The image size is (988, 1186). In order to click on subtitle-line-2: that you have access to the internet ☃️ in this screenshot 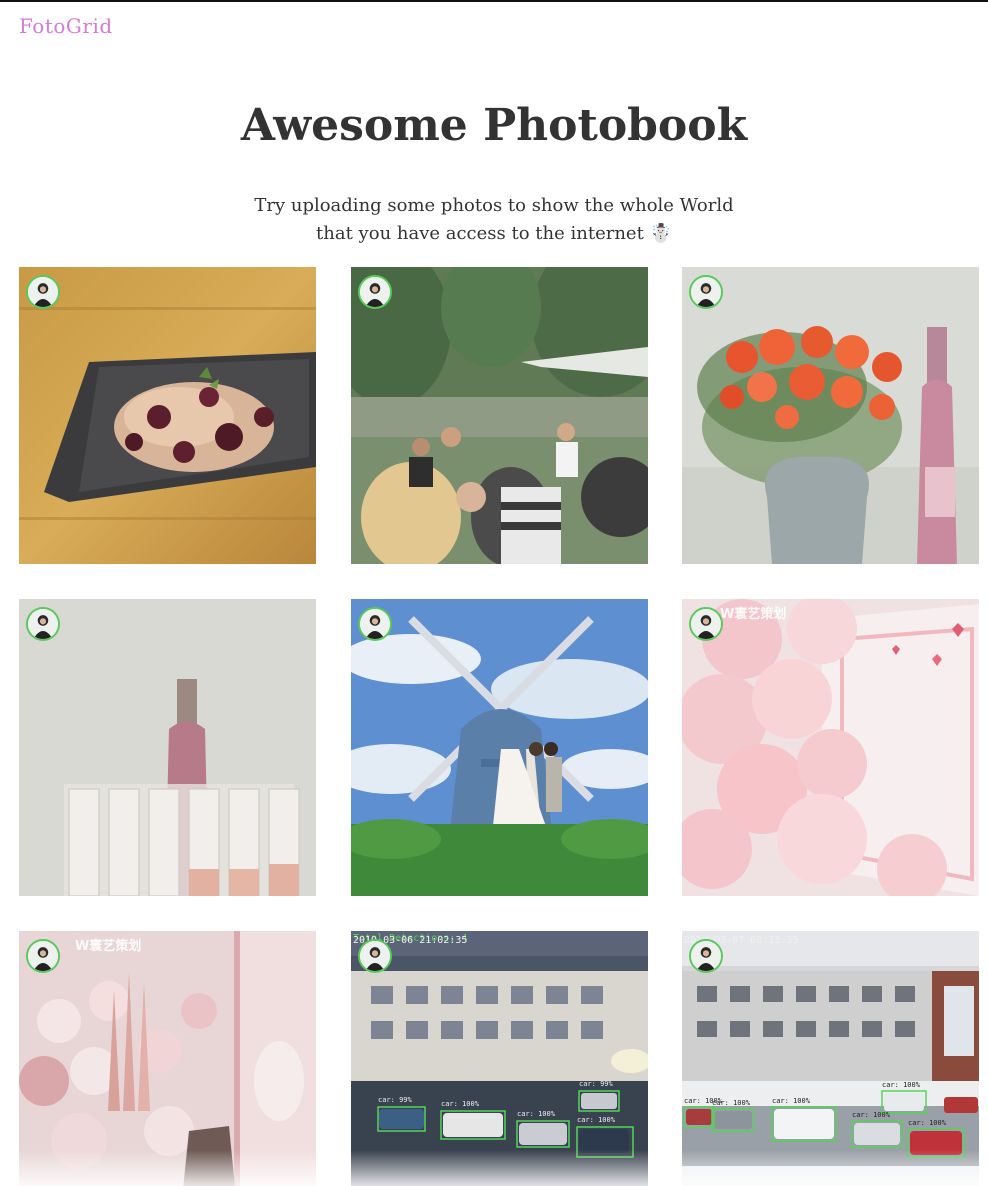, I will do `click(494, 233)`.